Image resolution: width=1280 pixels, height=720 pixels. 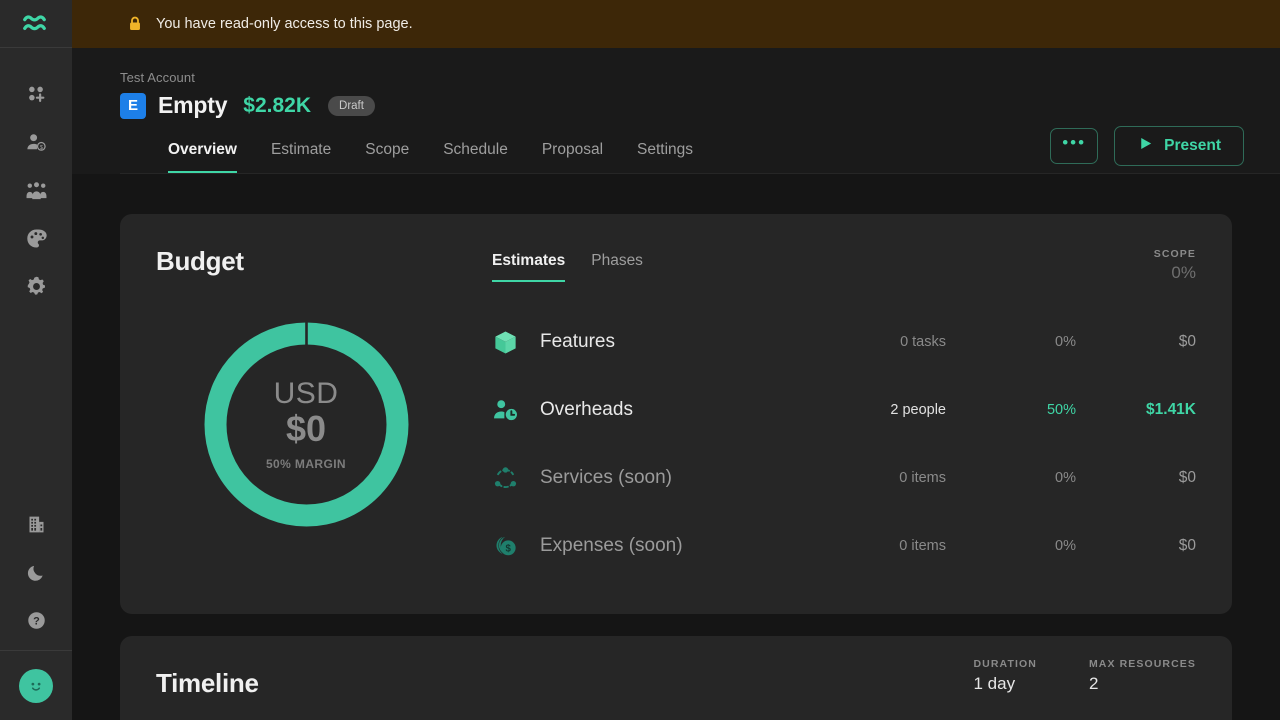 I want to click on readonly-banner: You have read-only access to this page., so click(x=676, y=24).